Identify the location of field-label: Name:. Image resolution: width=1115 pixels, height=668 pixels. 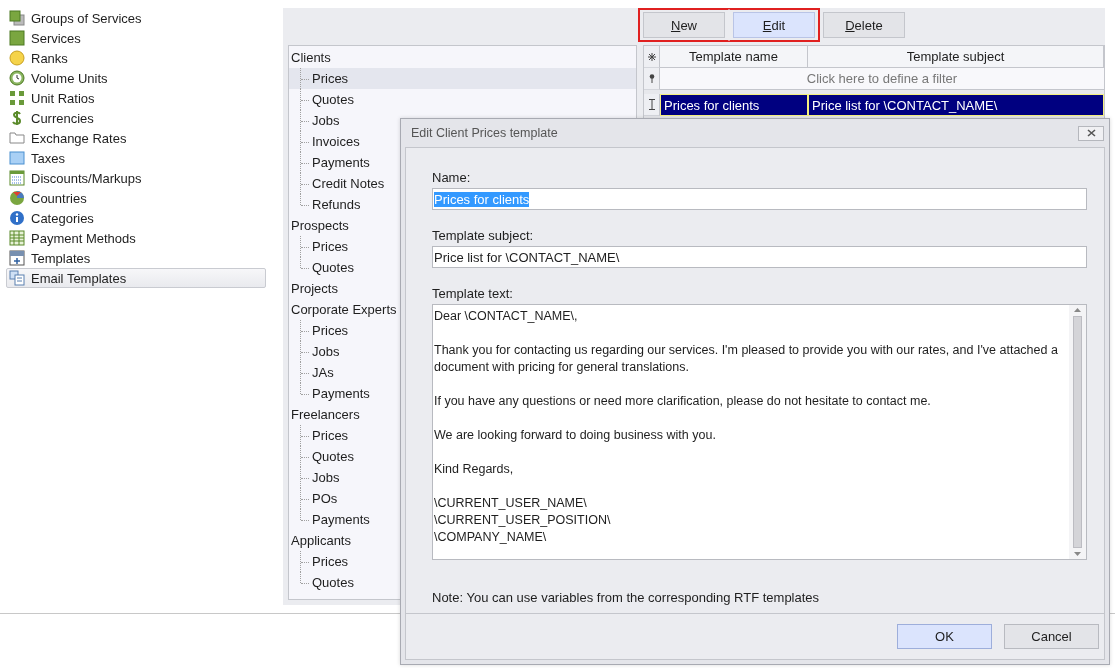
(452, 177).